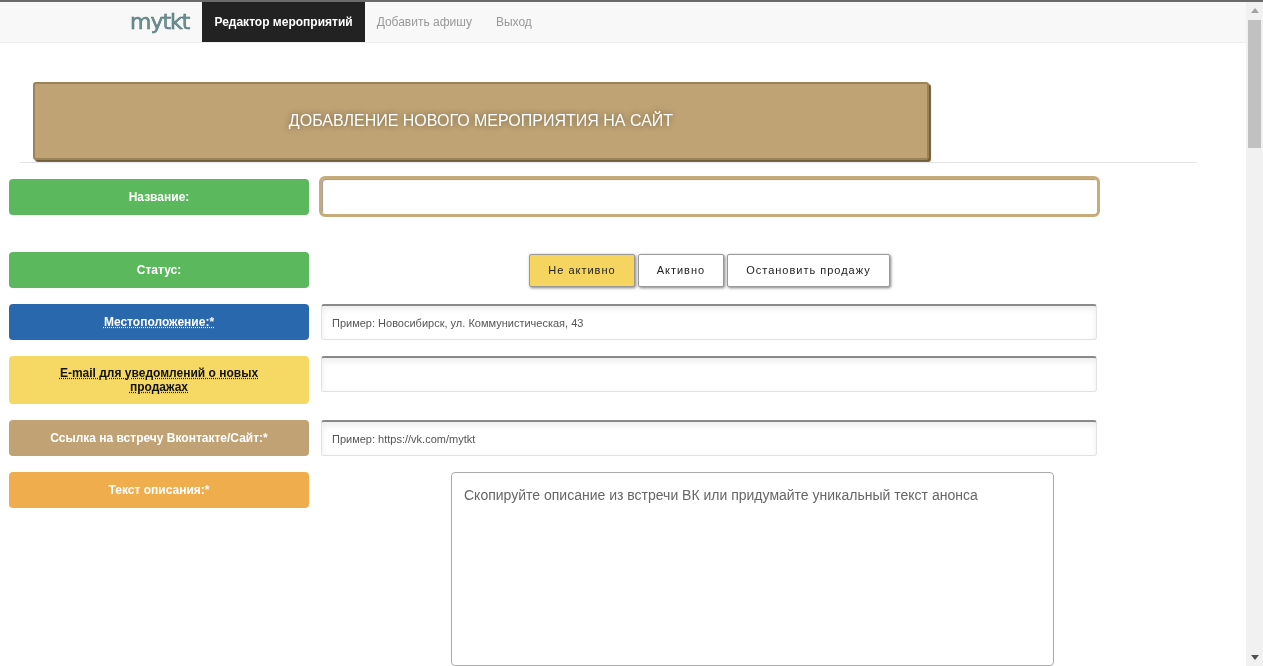 The image size is (1263, 666). What do you see at coordinates (159, 197) in the screenshot?
I see `field-label: Название:` at bounding box center [159, 197].